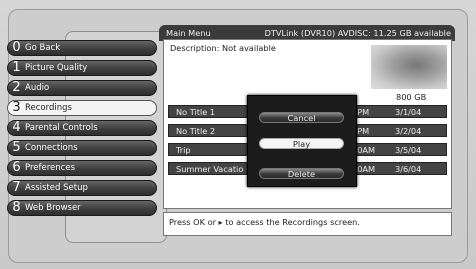 The image size is (476, 269). Describe the element at coordinates (82, 48) in the screenshot. I see `menu-item-go-back: 0 Go Back` at that location.